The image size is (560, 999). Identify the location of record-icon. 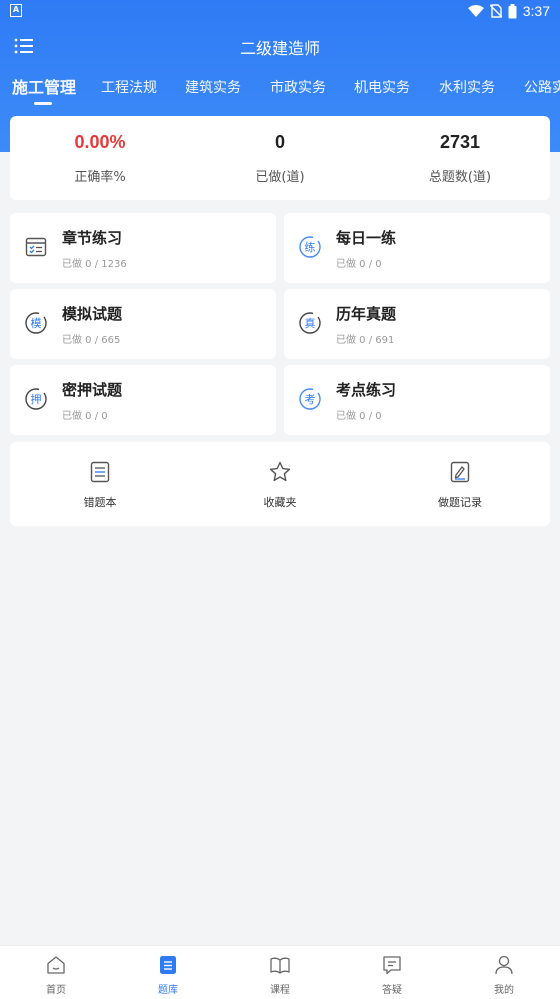
(460, 472).